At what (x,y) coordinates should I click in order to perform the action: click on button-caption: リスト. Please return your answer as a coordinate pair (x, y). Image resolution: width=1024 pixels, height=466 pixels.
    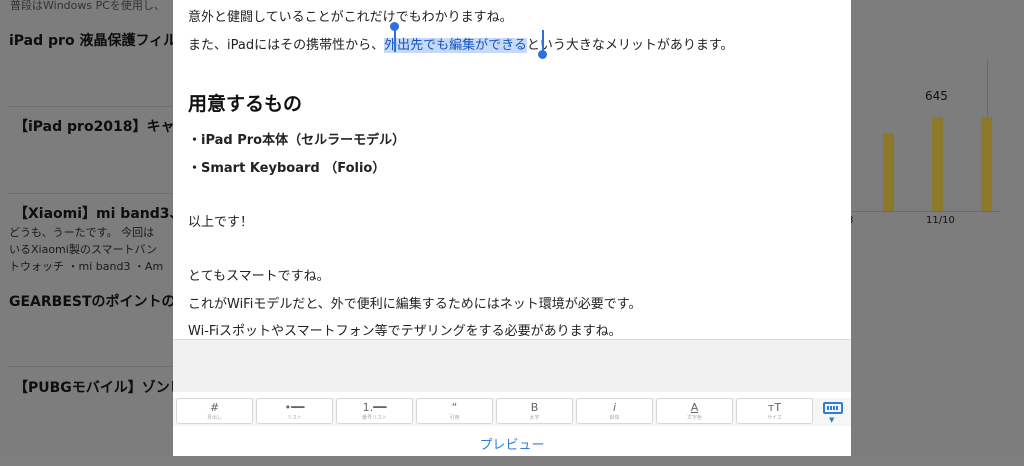
    Looking at the image, I should click on (294, 418).